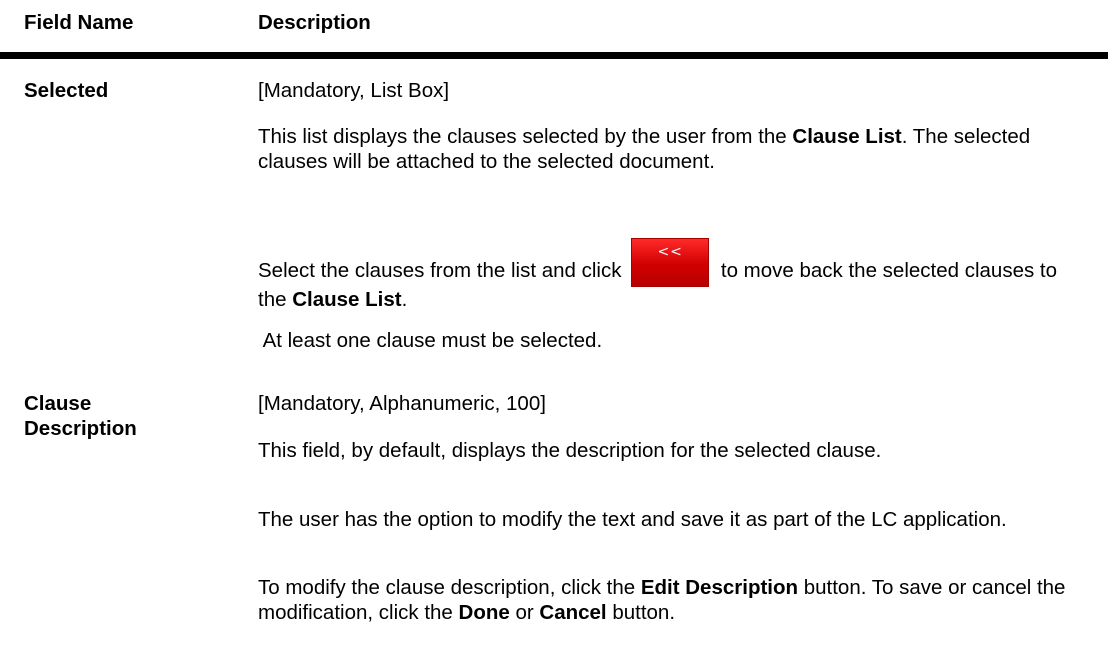 The width and height of the screenshot is (1108, 663). I want to click on edit-description-ref: Edit Description, so click(719, 587).